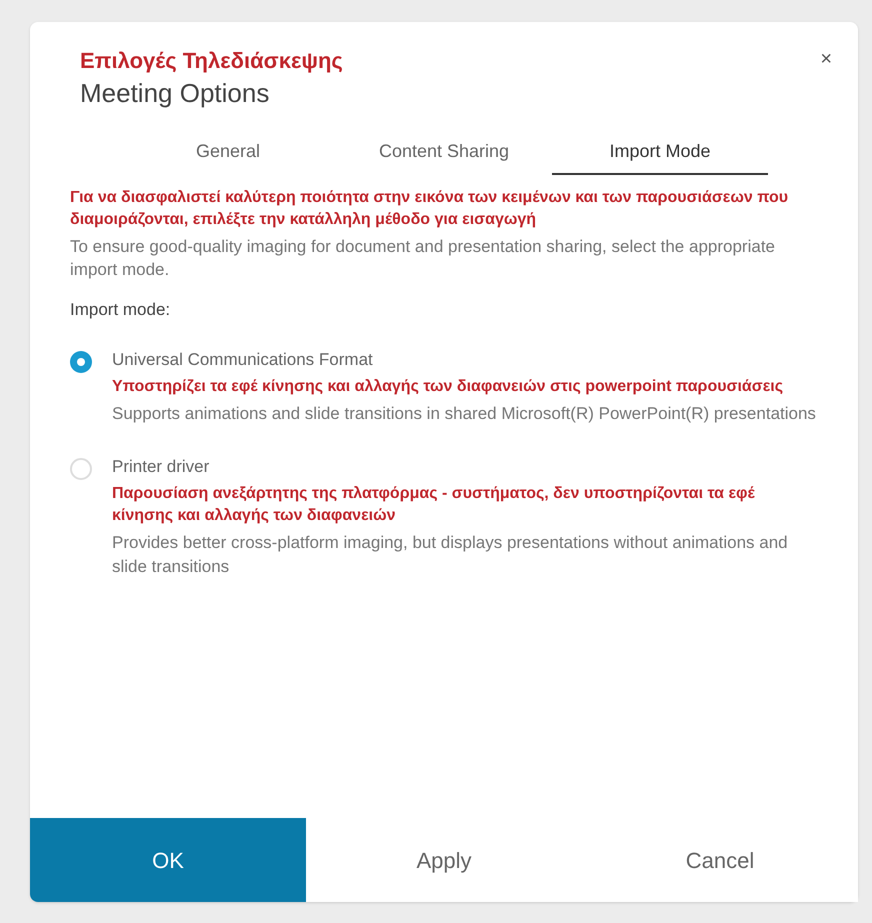  What do you see at coordinates (660, 152) in the screenshot?
I see `tab: Import Mode` at bounding box center [660, 152].